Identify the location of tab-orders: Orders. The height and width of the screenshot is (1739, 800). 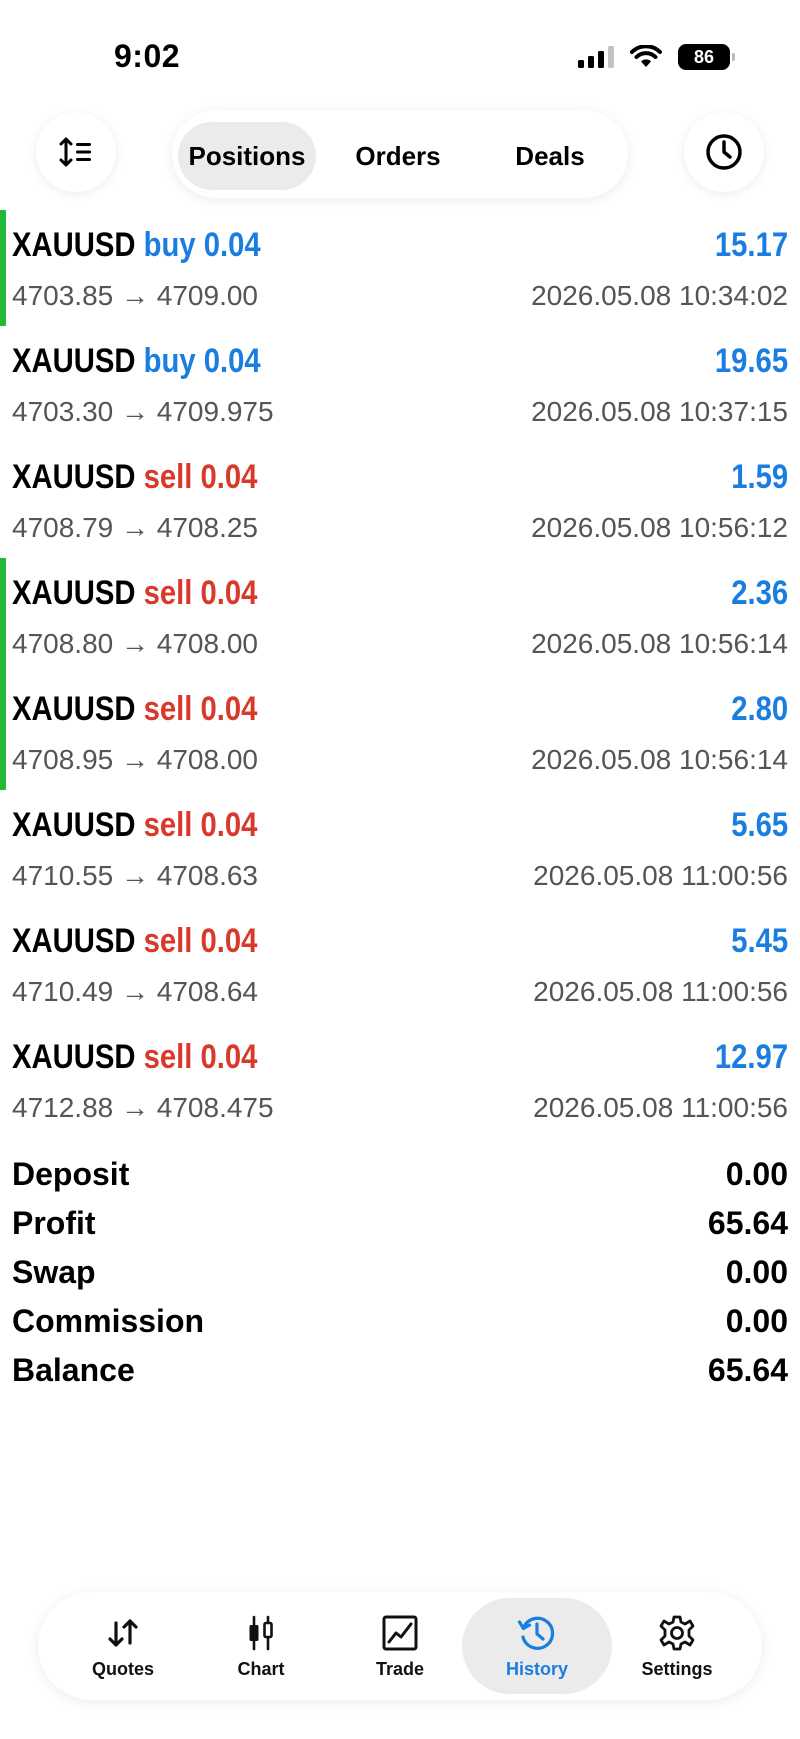
(398, 156).